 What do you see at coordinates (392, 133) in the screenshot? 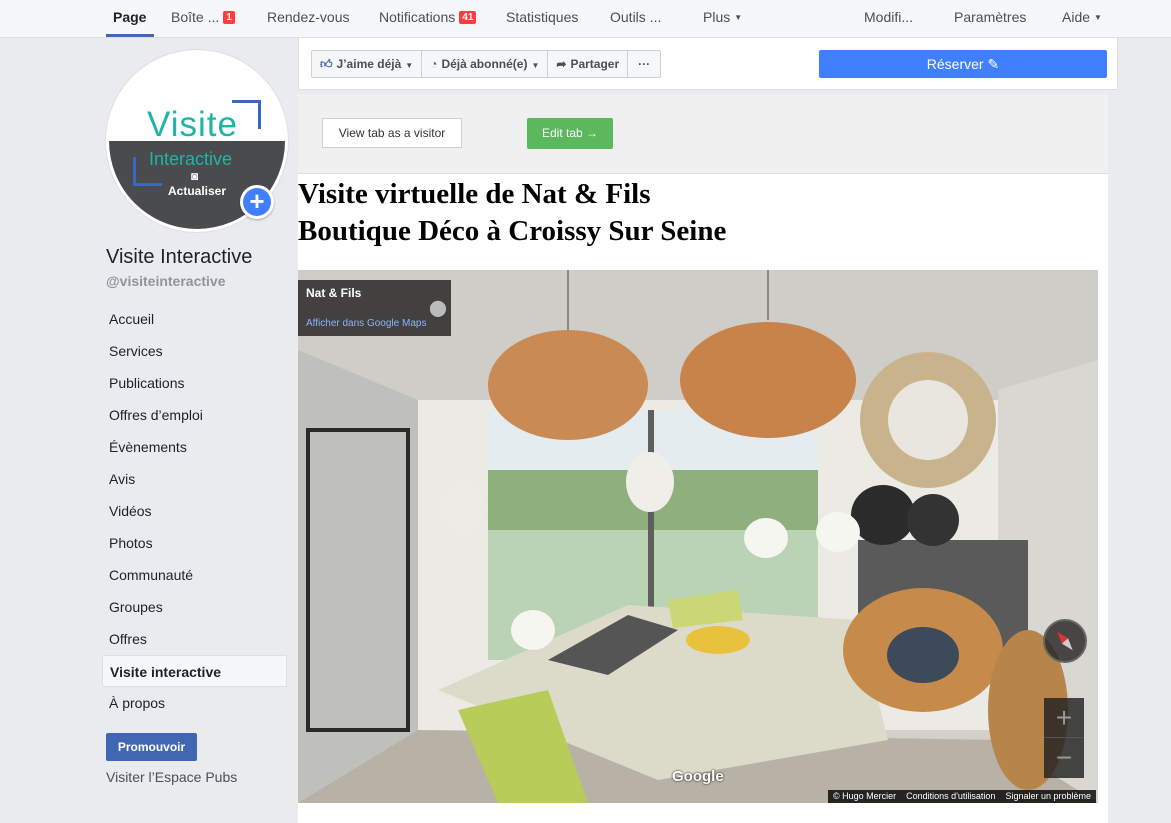
I see `view-as-visitor-button: View tab as a visitor` at bounding box center [392, 133].